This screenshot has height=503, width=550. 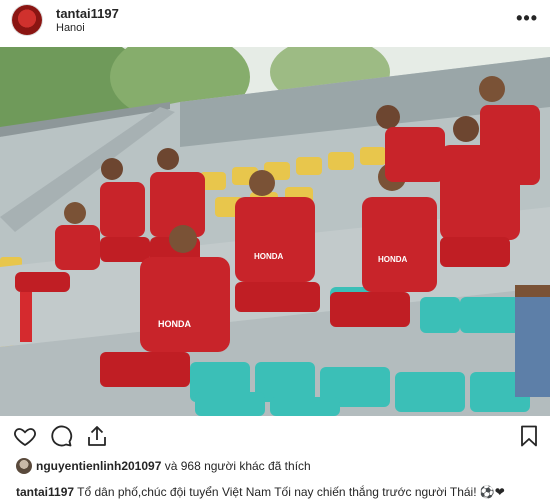 I want to click on liker-avatar, so click(x=24, y=466).